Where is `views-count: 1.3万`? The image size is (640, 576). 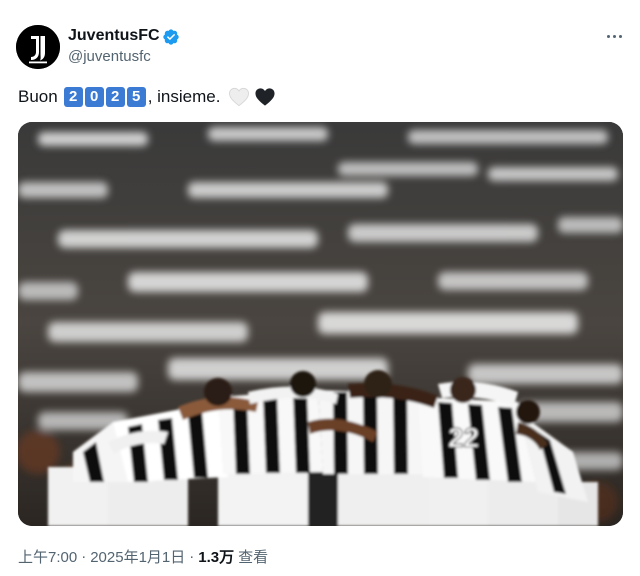
views-count: 1.3万 is located at coordinates (216, 556).